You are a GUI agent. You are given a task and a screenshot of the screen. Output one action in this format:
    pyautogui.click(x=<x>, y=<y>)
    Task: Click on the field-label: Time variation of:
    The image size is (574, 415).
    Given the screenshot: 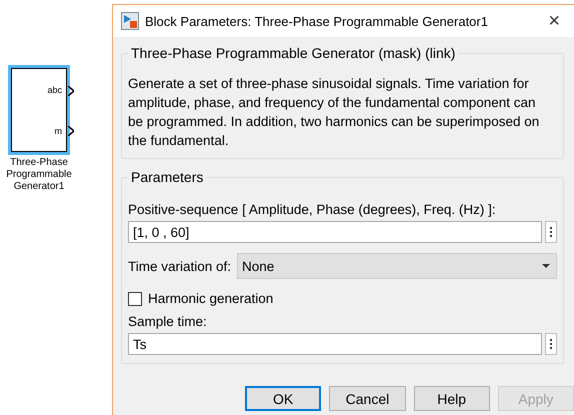 What is the action you would take?
    pyautogui.click(x=180, y=266)
    